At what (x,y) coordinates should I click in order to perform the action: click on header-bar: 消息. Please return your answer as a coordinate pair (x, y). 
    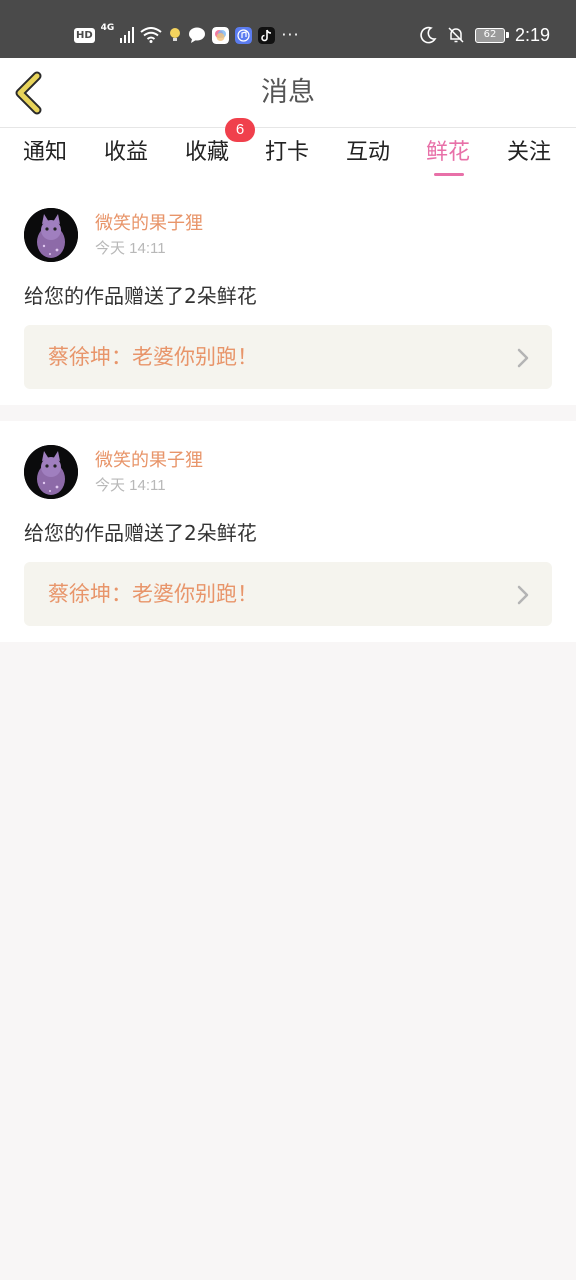
    Looking at the image, I should click on (288, 93).